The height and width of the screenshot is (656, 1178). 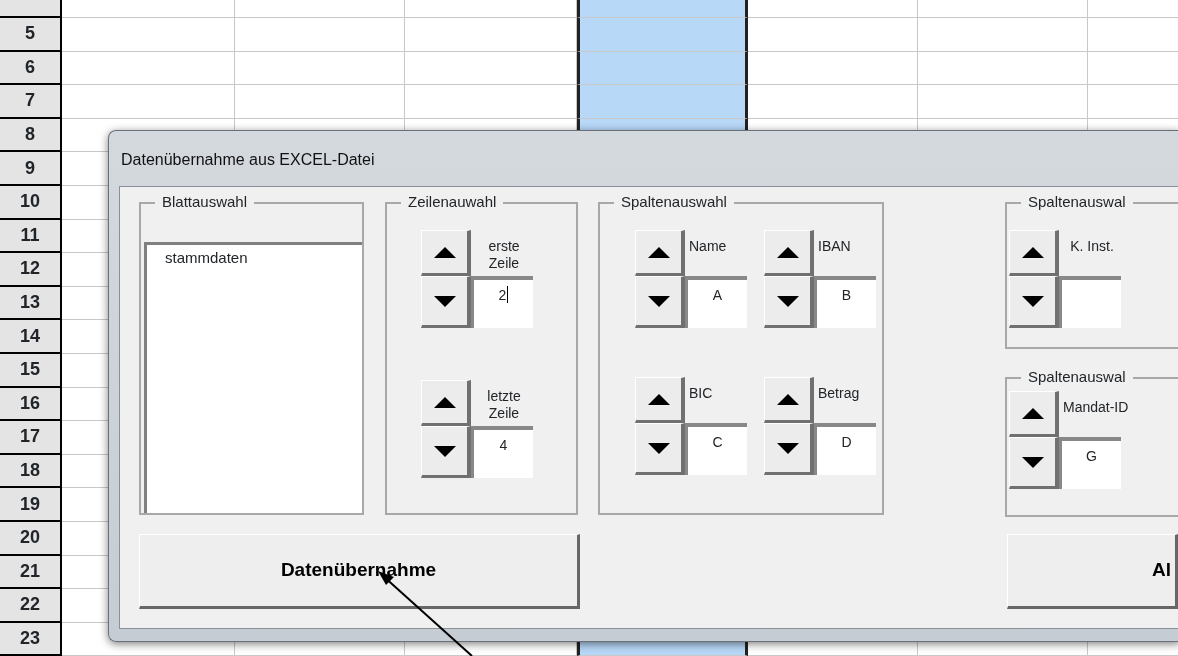 I want to click on field-label: Name, so click(x=708, y=246).